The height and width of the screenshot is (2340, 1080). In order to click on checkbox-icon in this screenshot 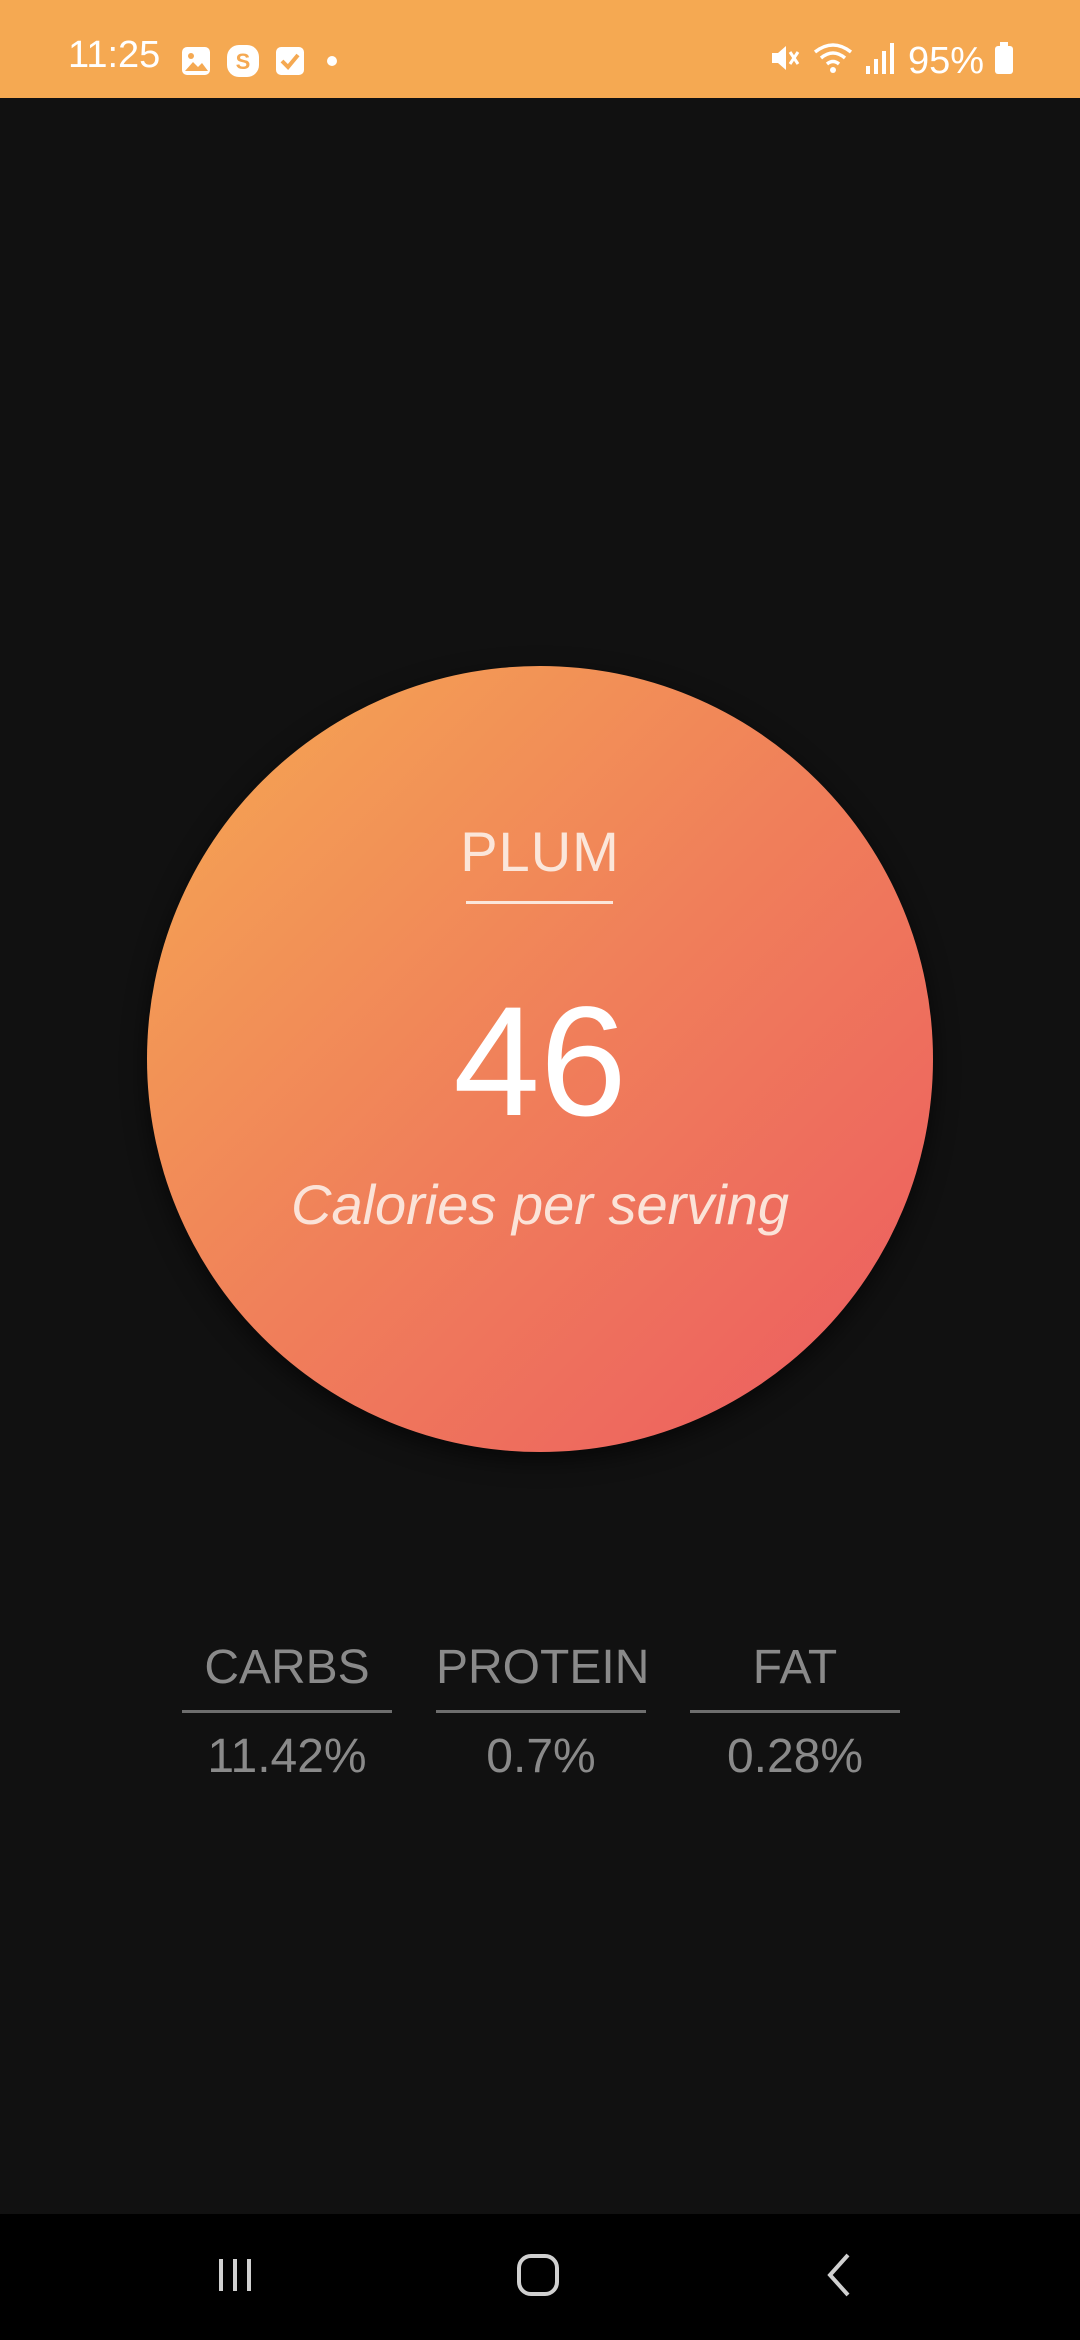, I will do `click(290, 63)`.